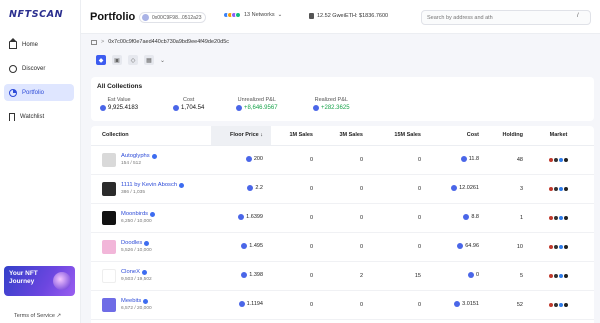 The image size is (600, 323). Describe the element at coordinates (117, 60) in the screenshot. I see `chain-button-2: ▣` at that location.